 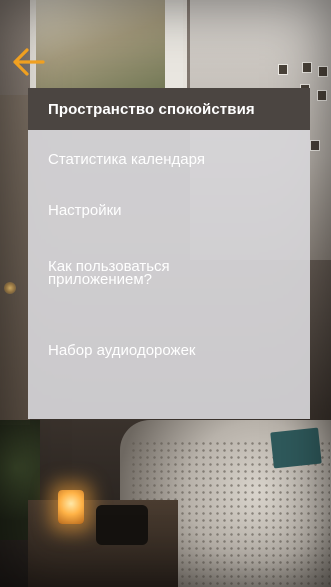 I want to click on menu-item-how-to-use: Как пользоваться приложением?, so click(x=143, y=273).